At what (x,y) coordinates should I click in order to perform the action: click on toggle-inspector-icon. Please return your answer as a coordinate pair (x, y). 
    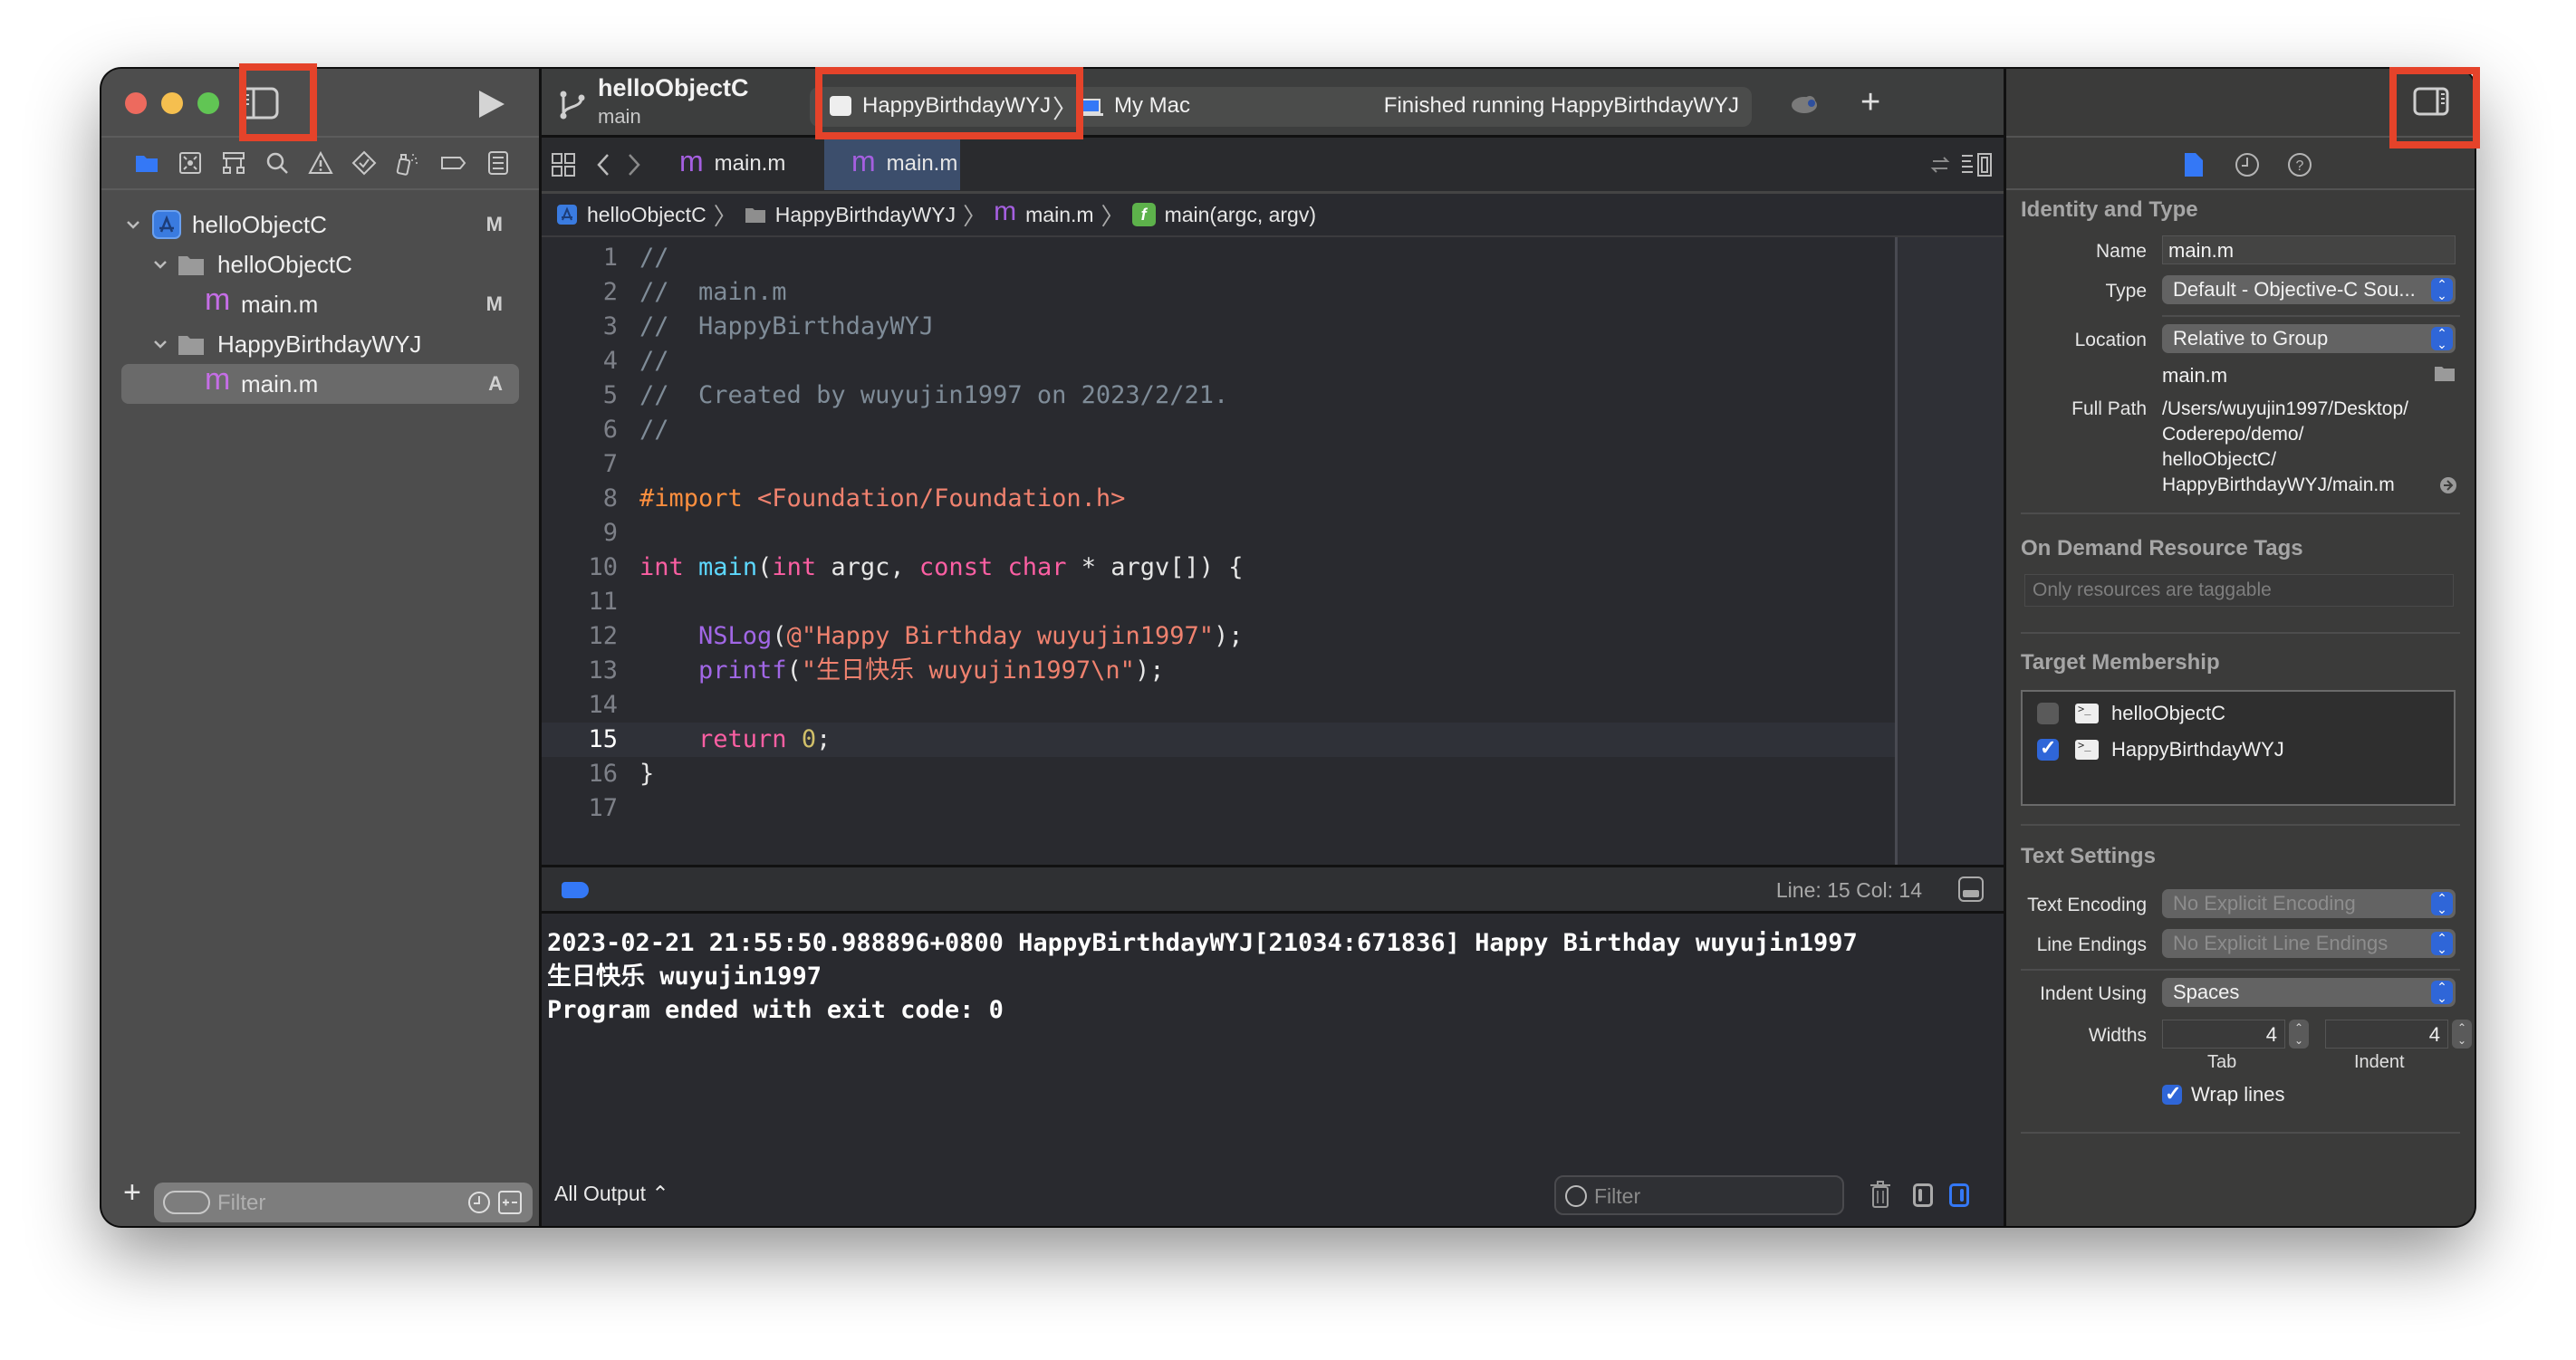
    Looking at the image, I should click on (2431, 102).